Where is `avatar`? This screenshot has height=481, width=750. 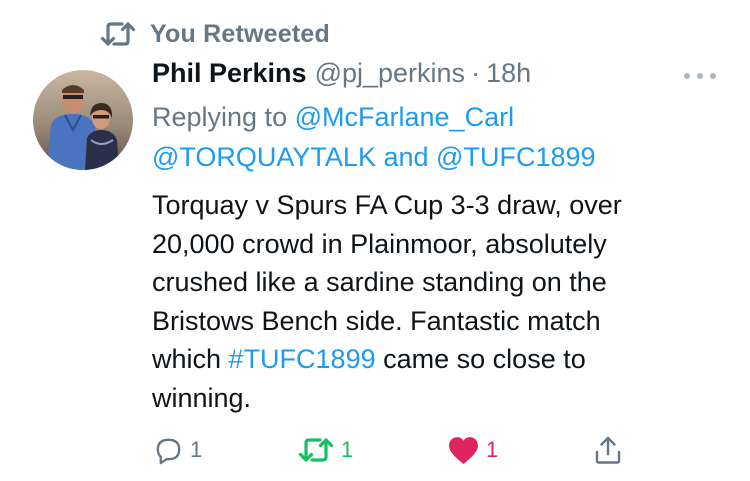
avatar is located at coordinates (83, 120).